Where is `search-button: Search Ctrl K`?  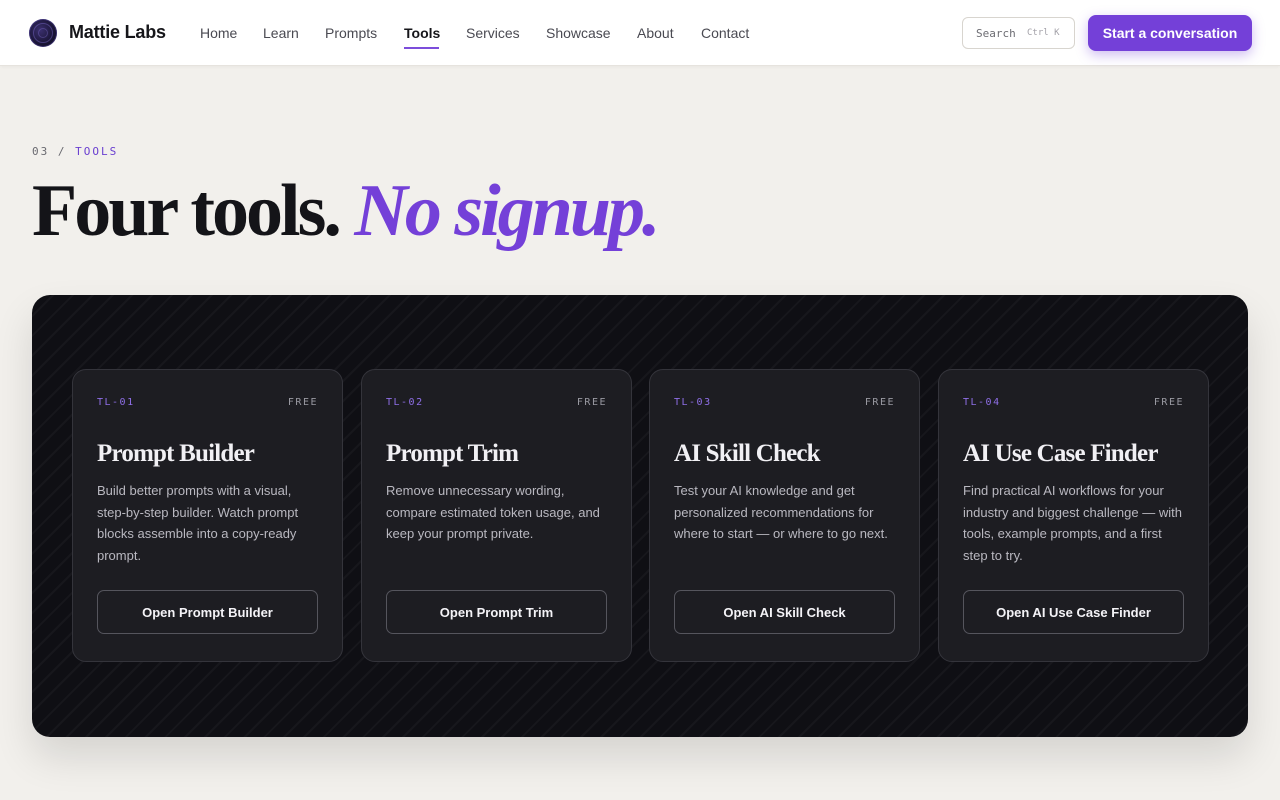 search-button: Search Ctrl K is located at coordinates (1018, 33).